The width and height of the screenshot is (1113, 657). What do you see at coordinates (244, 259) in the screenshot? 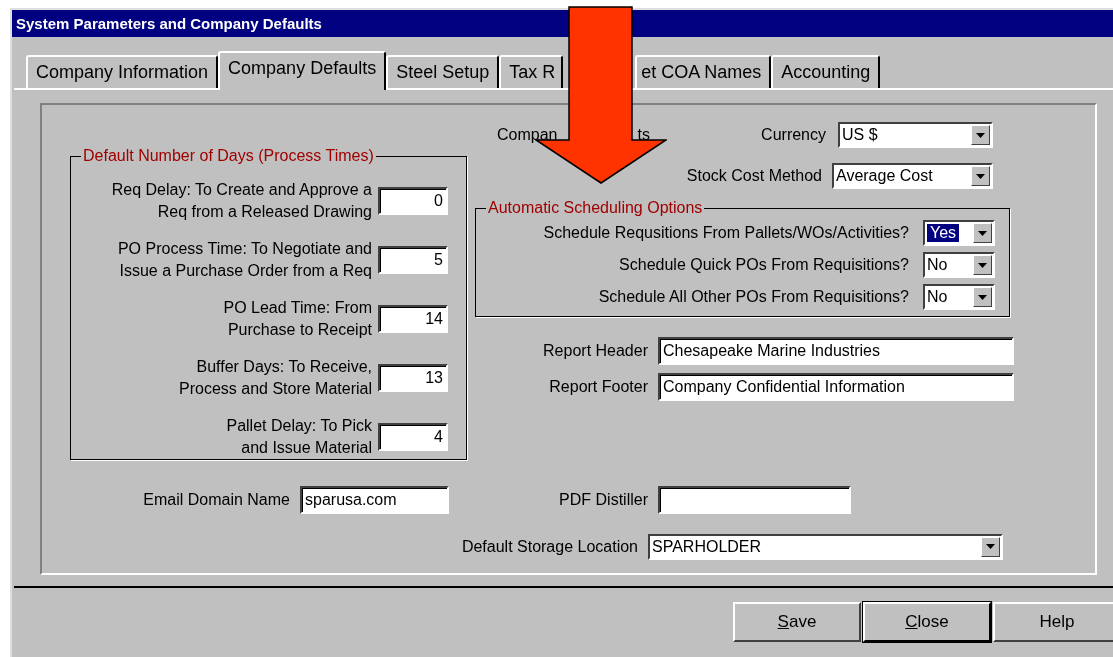
I see `field-label: PO Process Time: To Negotiate and Issue a Purchase Order from a Req` at bounding box center [244, 259].